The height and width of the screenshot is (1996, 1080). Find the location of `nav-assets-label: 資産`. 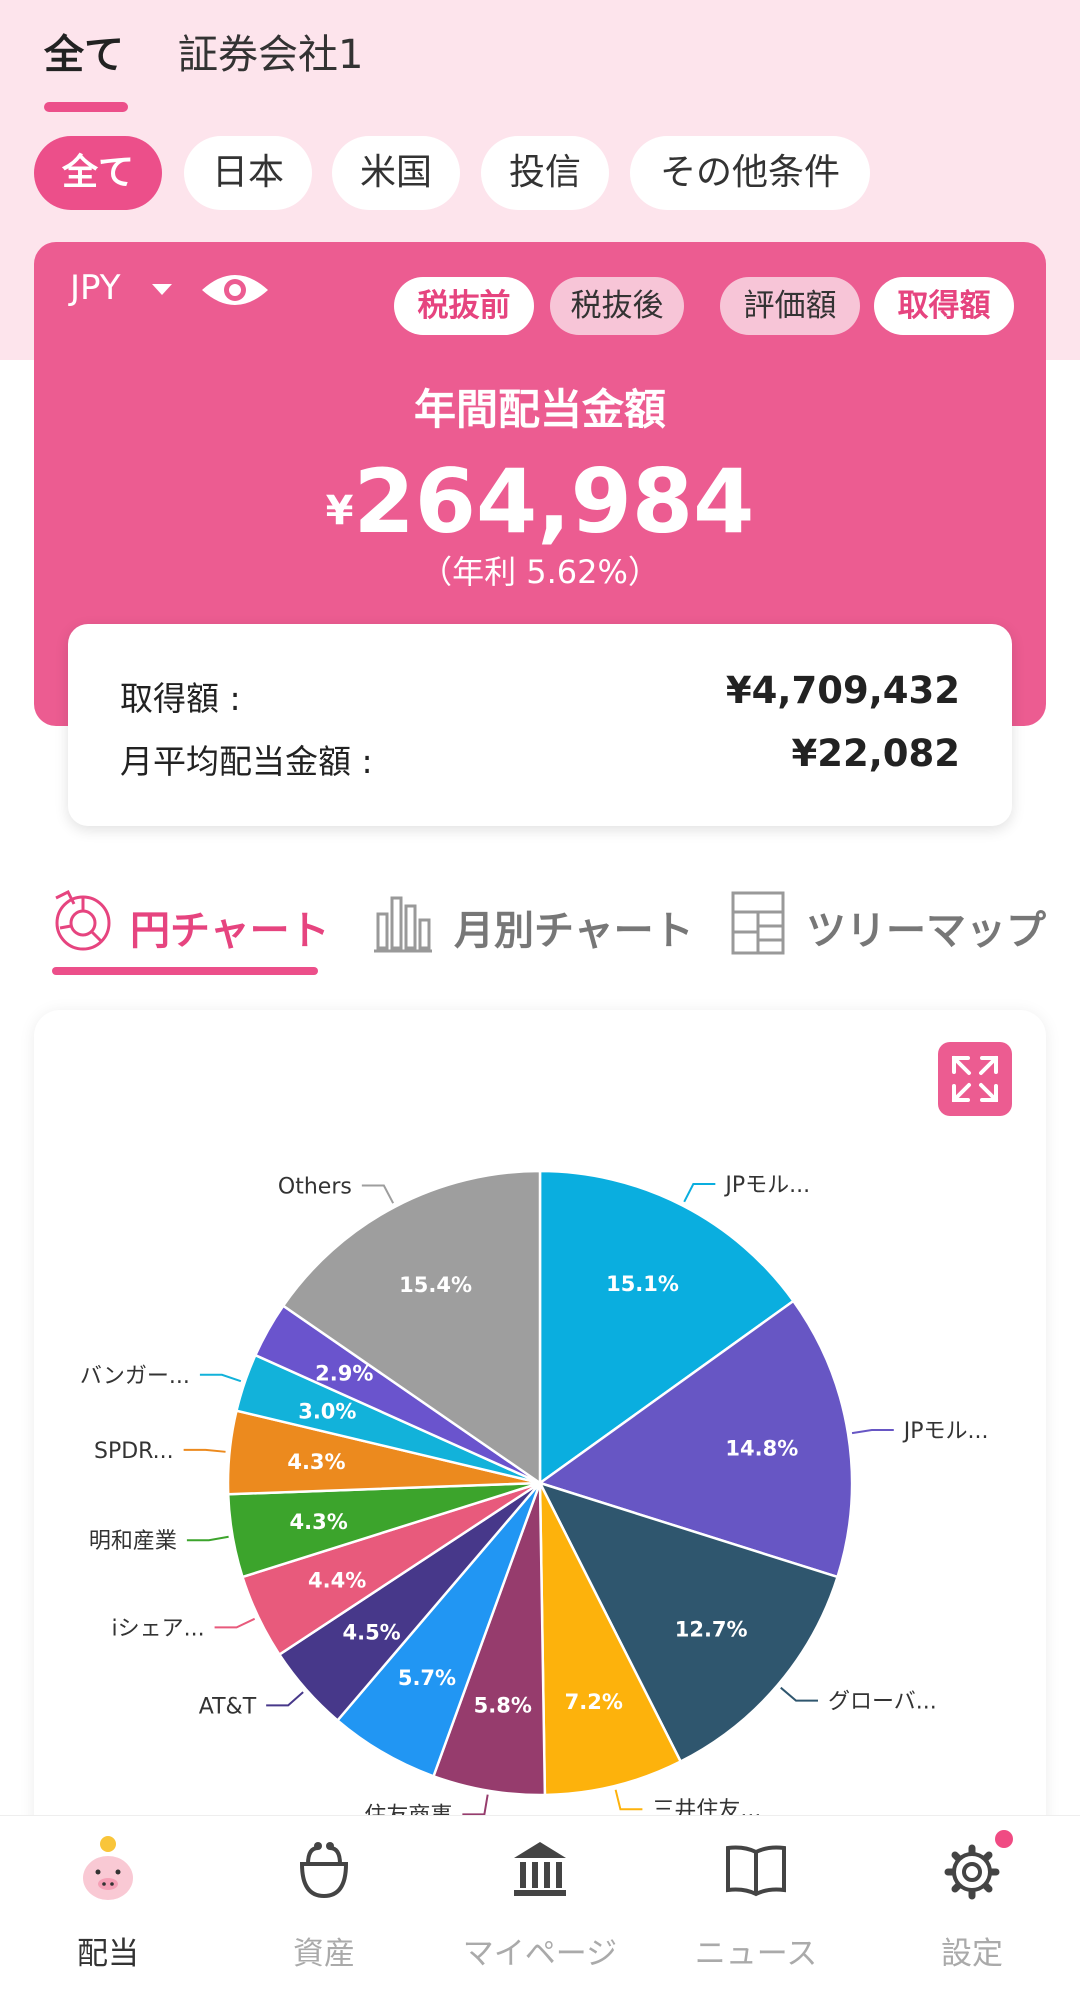

nav-assets-label: 資産 is located at coordinates (324, 1954).